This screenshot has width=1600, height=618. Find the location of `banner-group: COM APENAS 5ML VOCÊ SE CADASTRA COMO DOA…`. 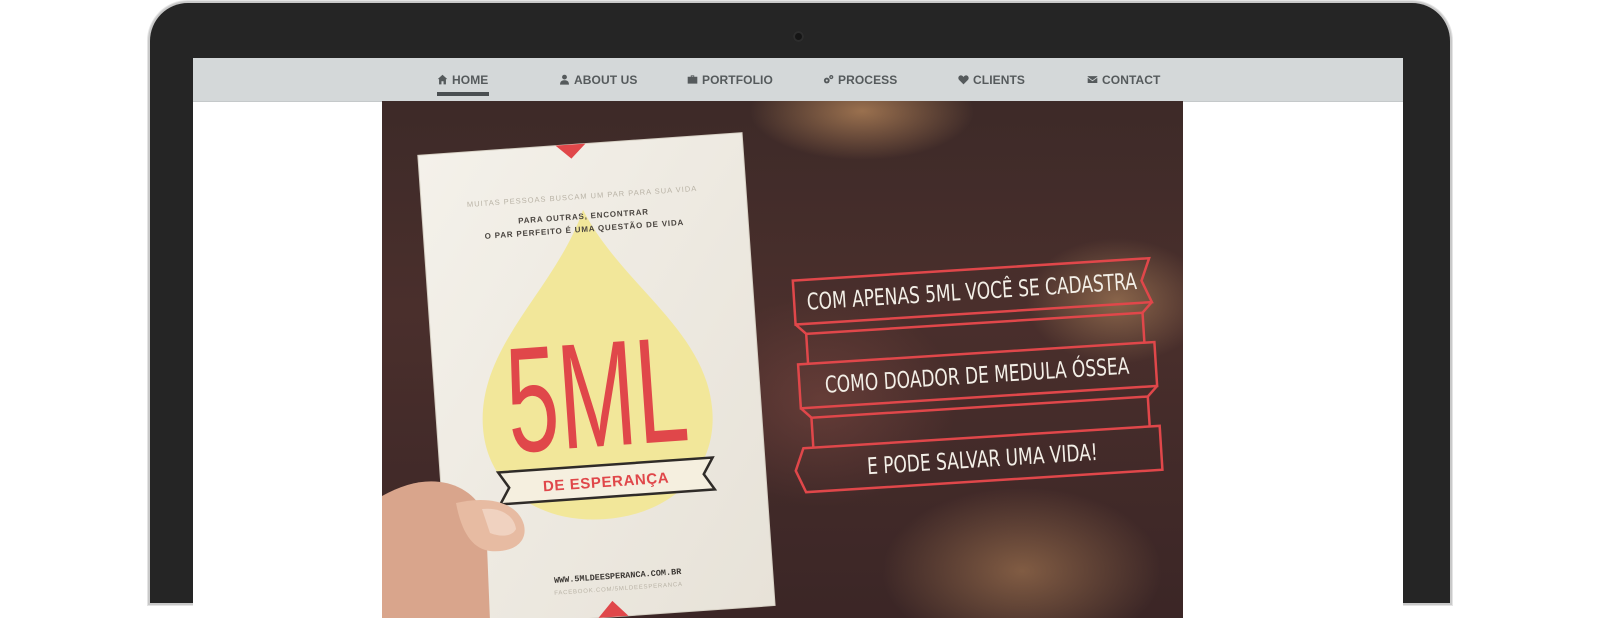

banner-group: COM APENAS 5ML VOCÊ SE CADASTRA COMO DOA… is located at coordinates (977, 375).